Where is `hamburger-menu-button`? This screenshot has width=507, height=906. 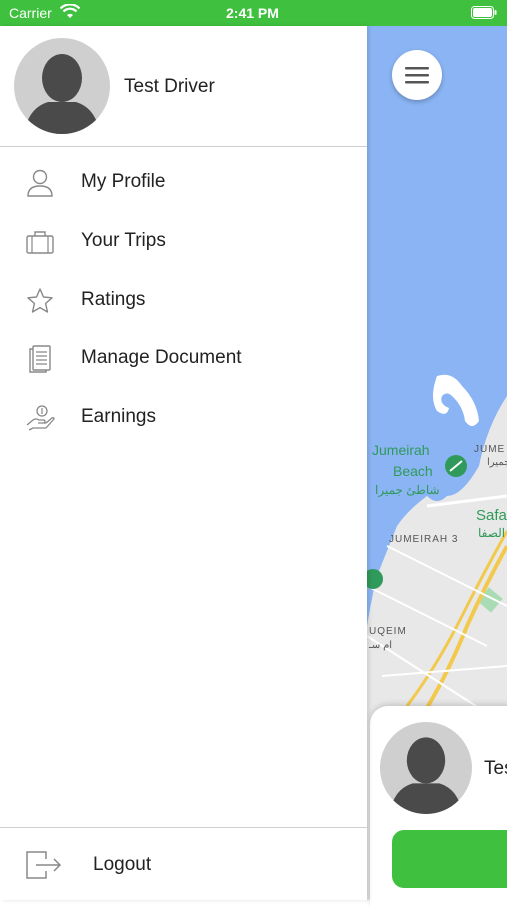 hamburger-menu-button is located at coordinates (417, 75).